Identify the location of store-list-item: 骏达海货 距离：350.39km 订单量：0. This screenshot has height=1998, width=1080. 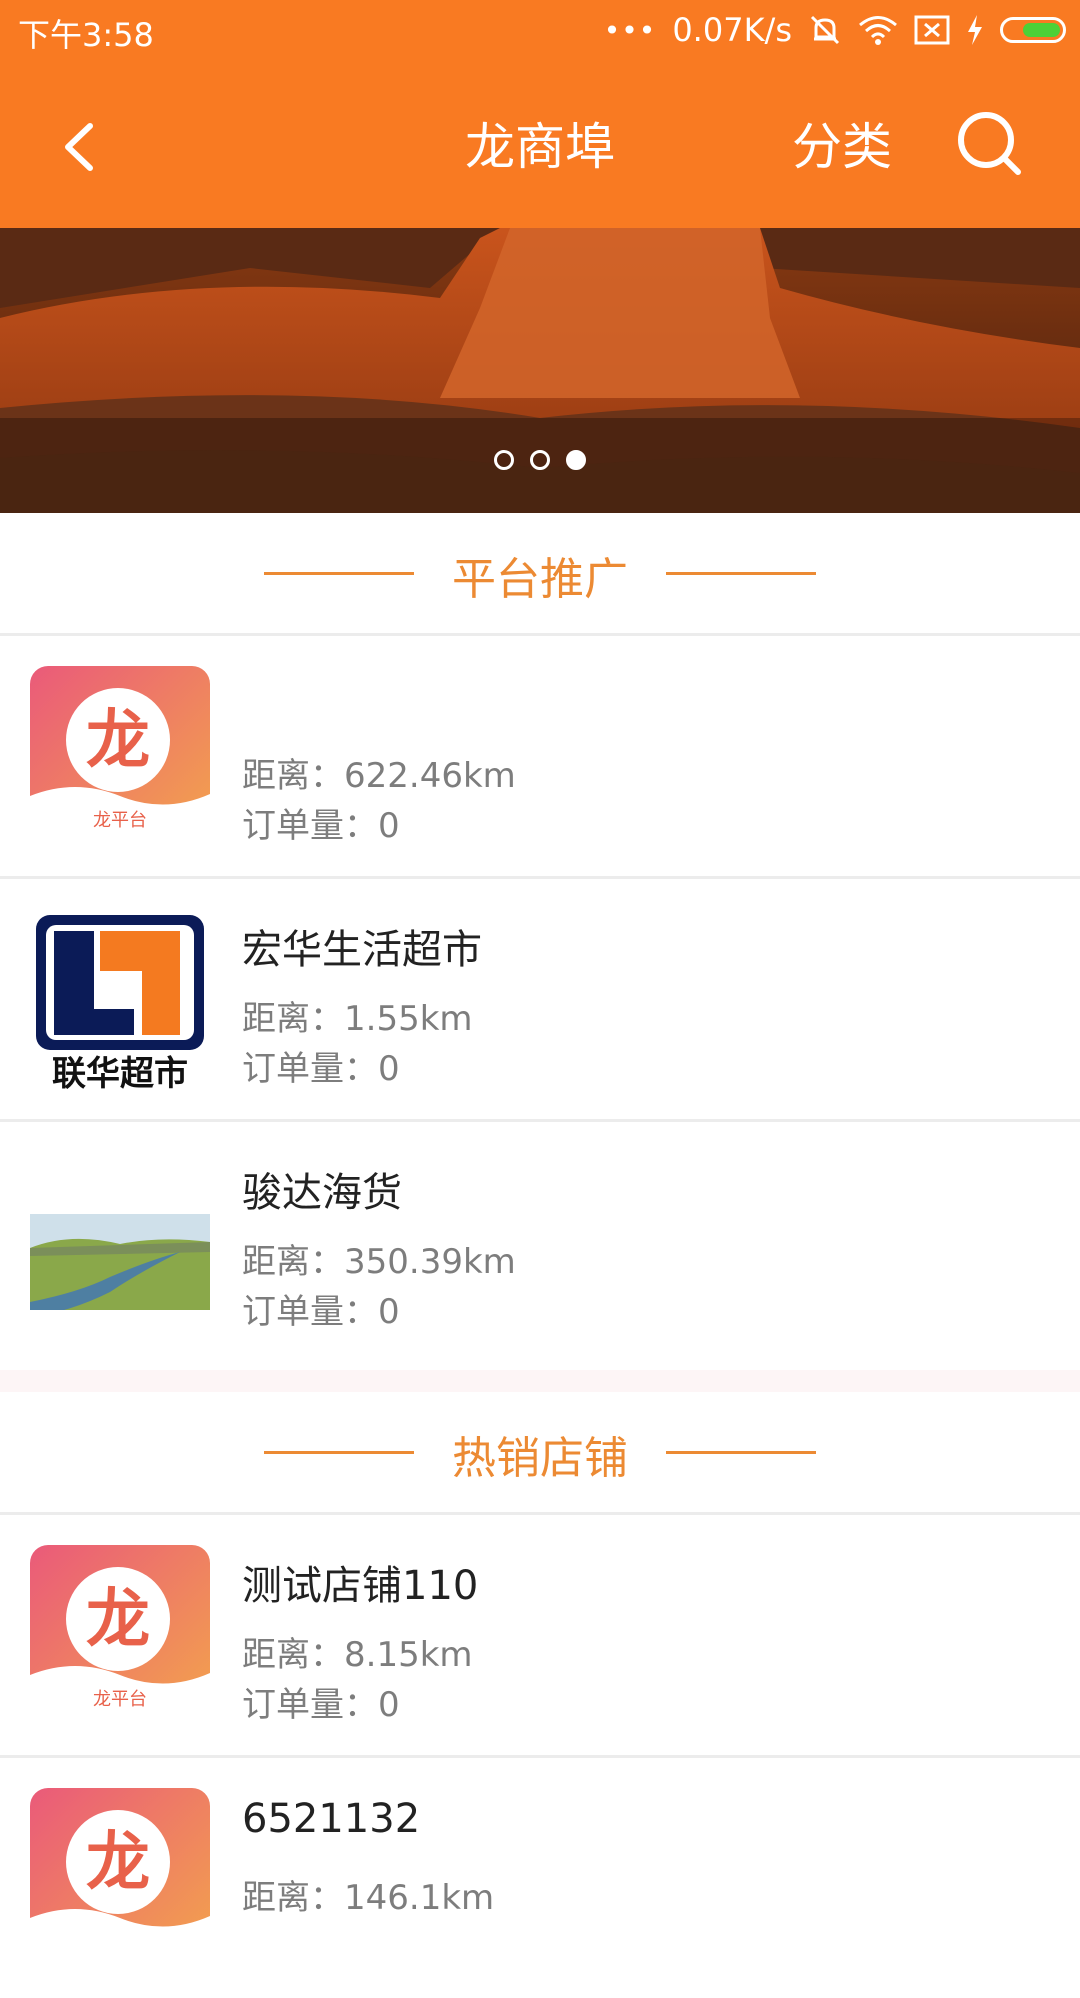
(540, 1242).